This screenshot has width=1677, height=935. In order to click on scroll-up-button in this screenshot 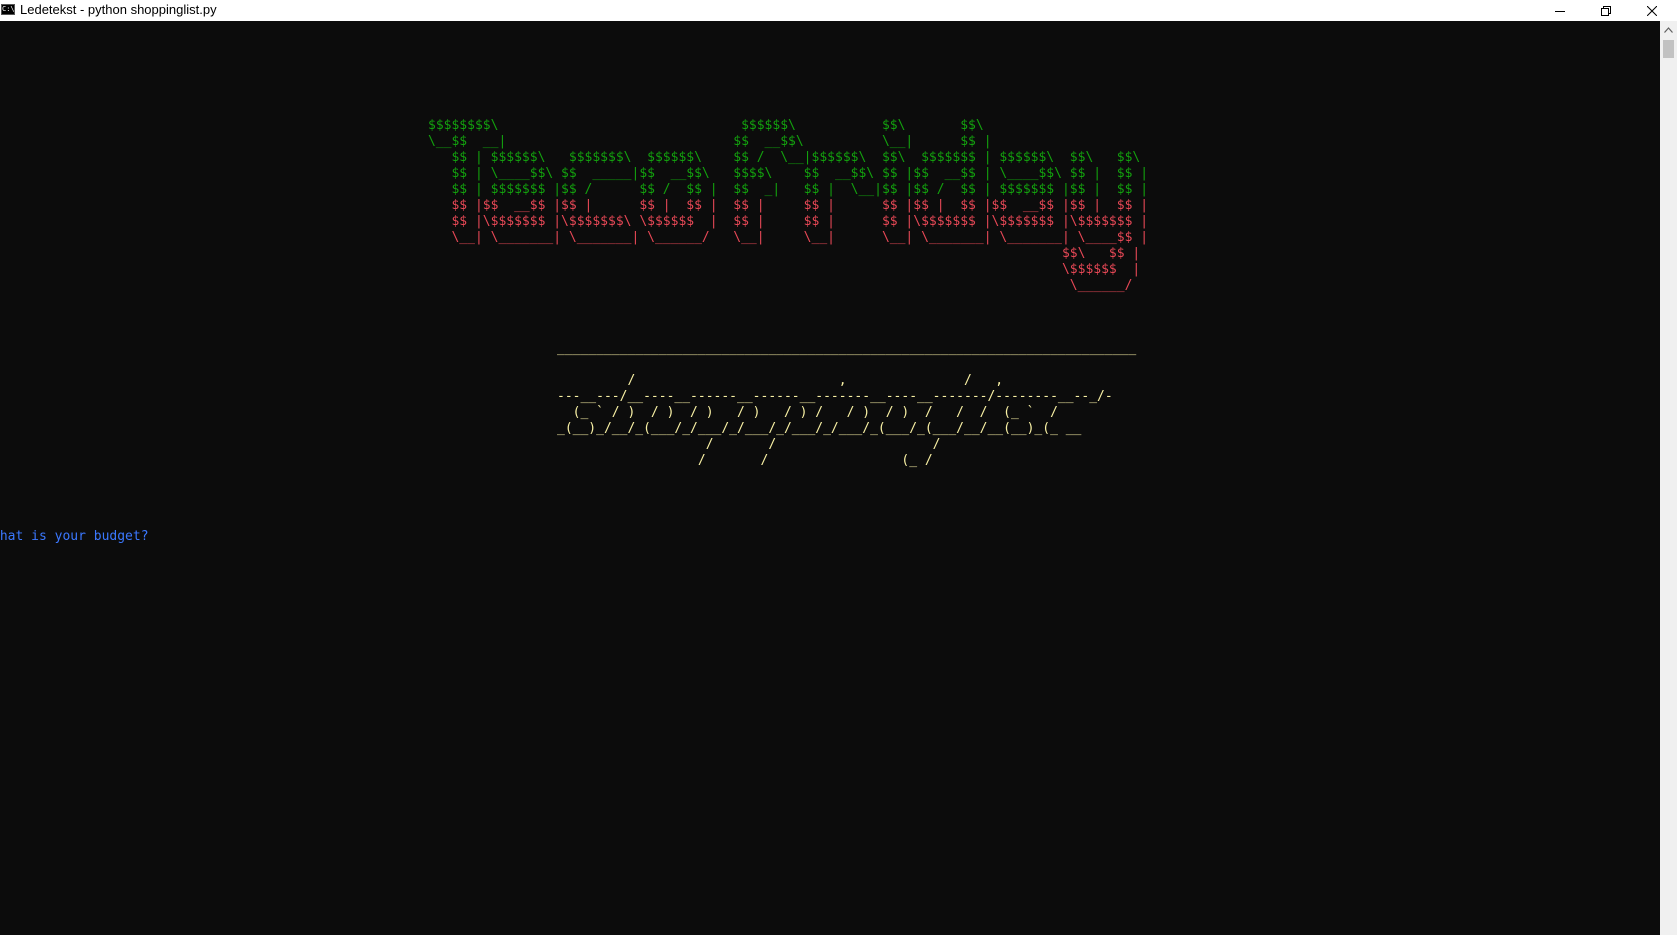, I will do `click(1668, 29)`.